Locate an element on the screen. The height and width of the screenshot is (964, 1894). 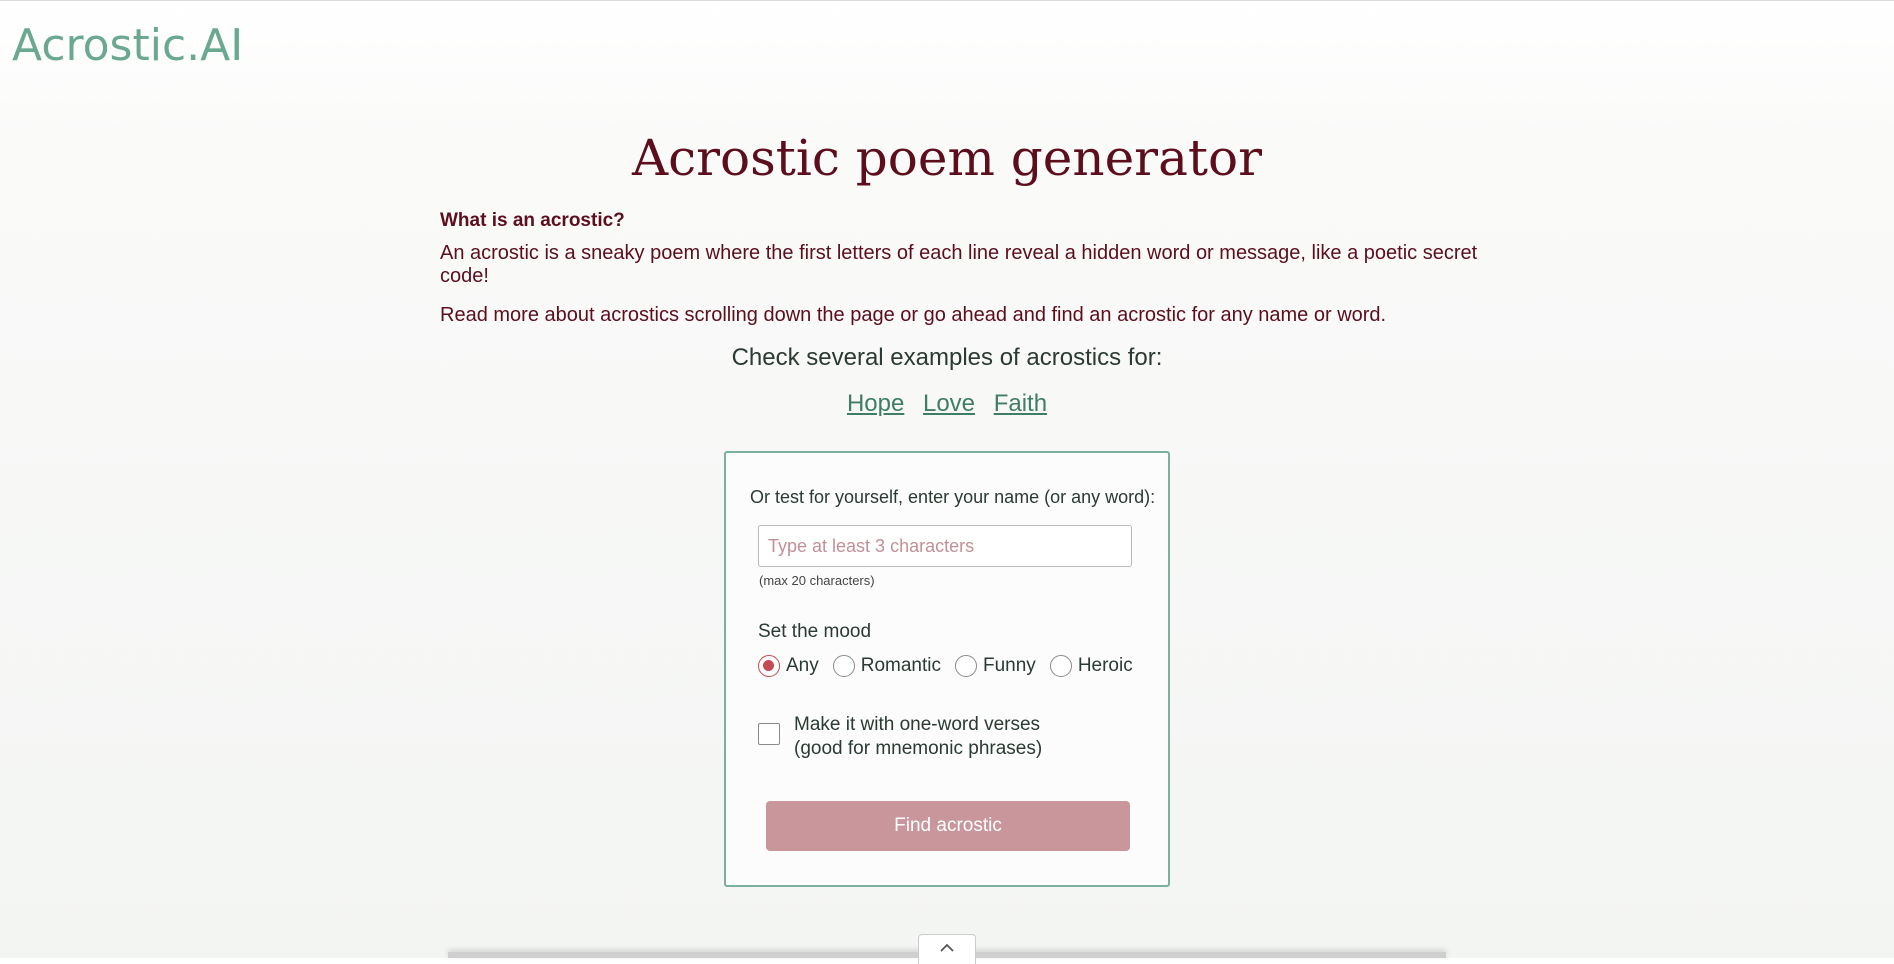
mood-radio-any-label: Any is located at coordinates (802, 665).